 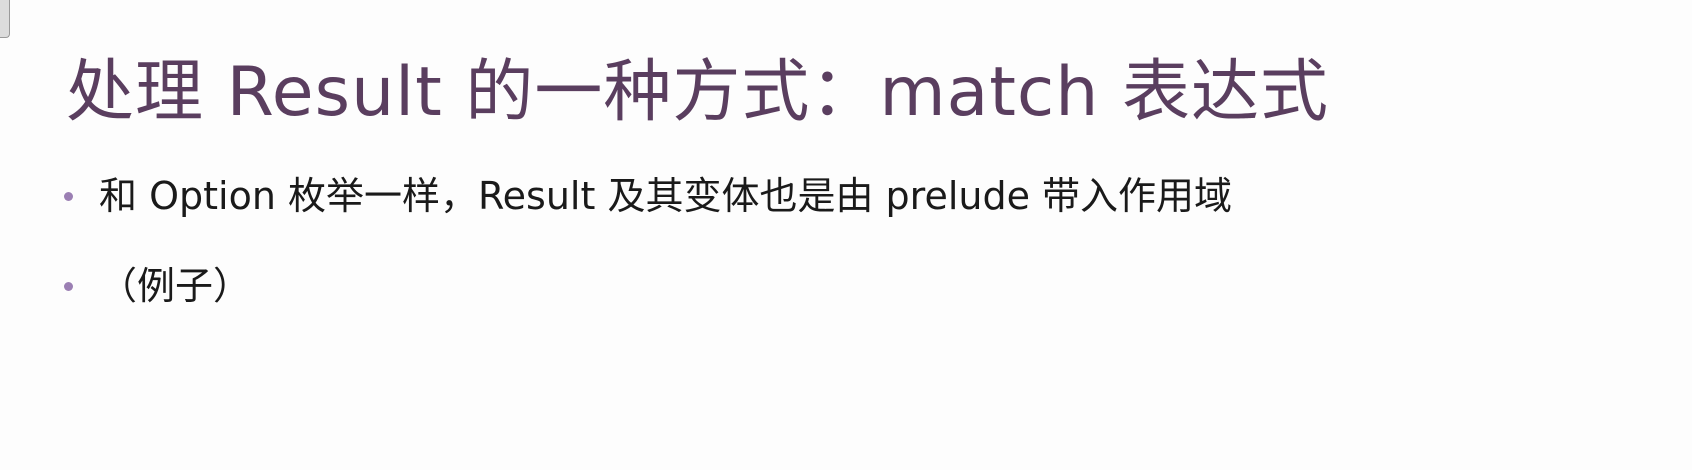 What do you see at coordinates (175, 286) in the screenshot?
I see `bullet-text: （例子）` at bounding box center [175, 286].